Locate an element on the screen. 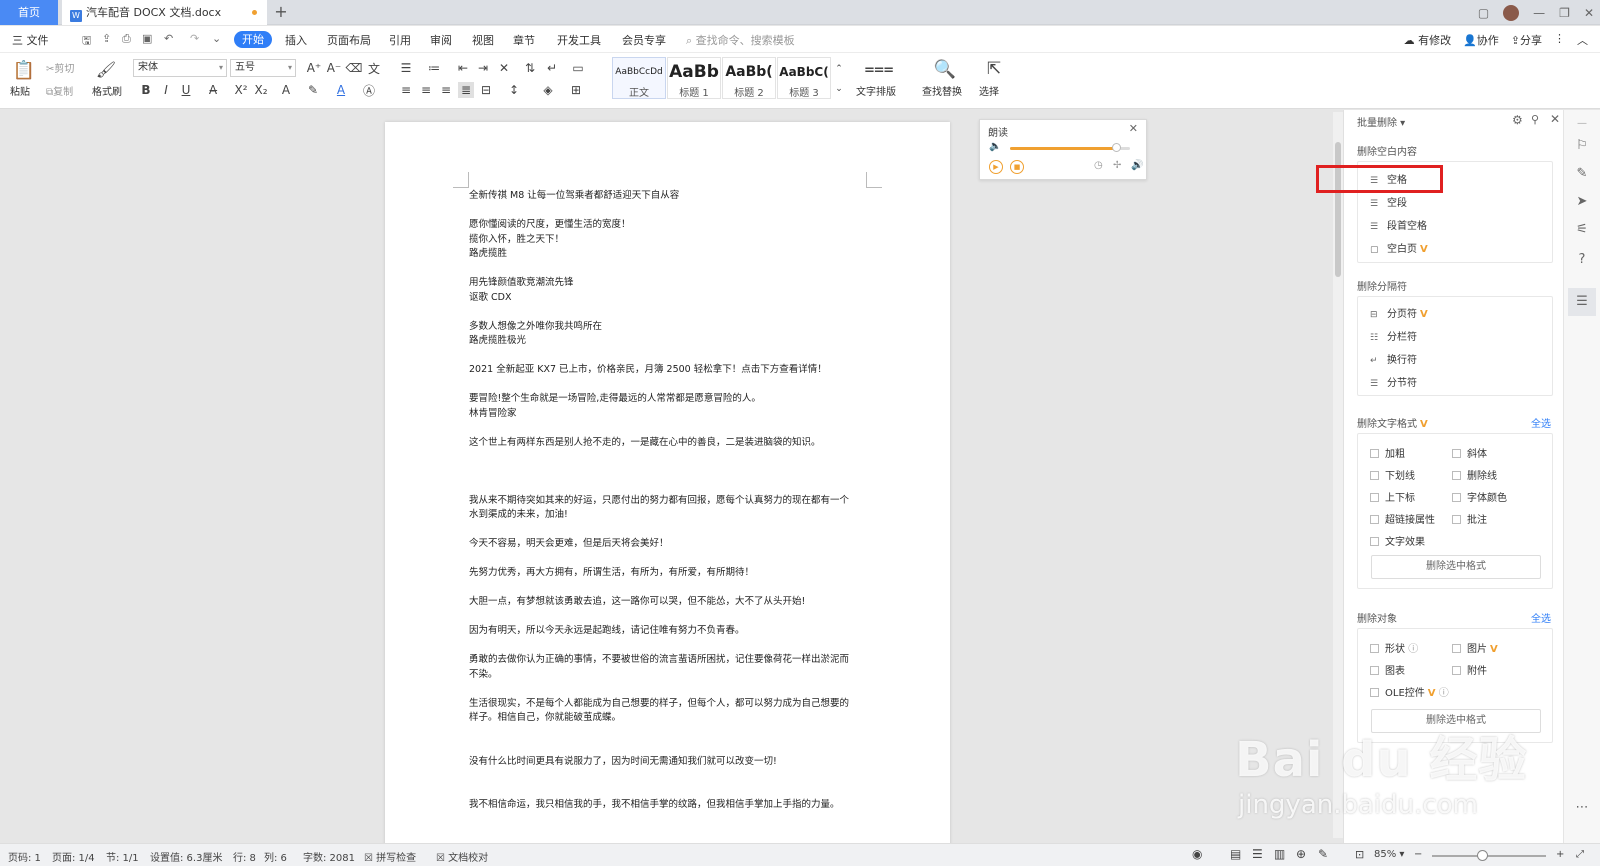  select-all-format-link: 全选 is located at coordinates (1541, 422).